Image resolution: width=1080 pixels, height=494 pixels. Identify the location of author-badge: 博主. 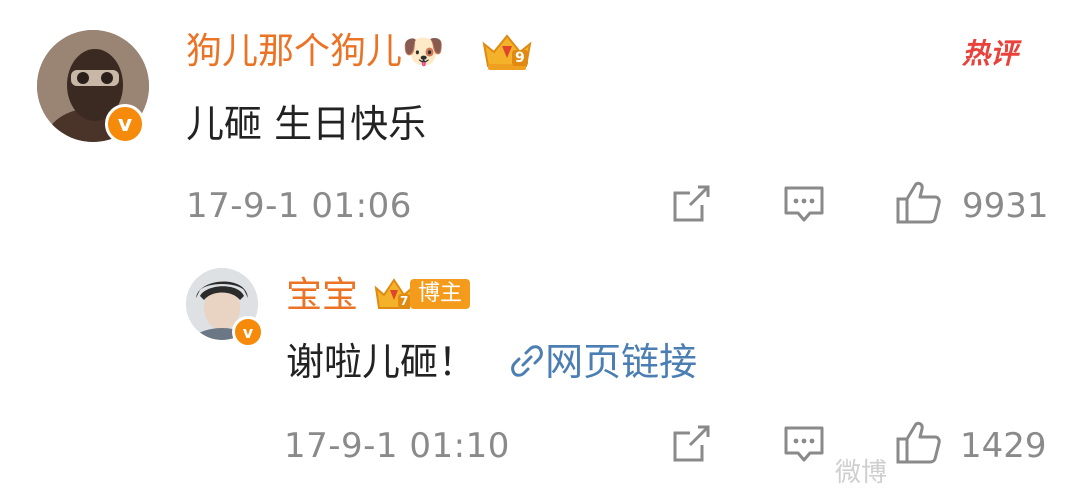
(440, 294).